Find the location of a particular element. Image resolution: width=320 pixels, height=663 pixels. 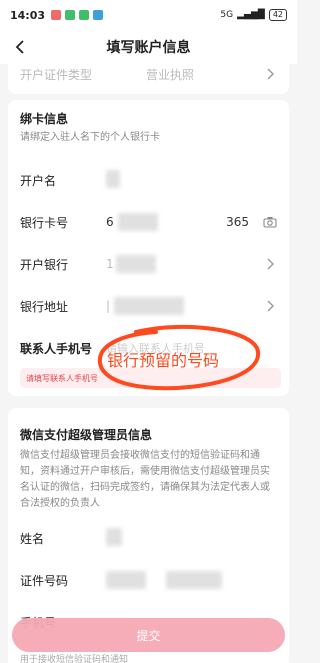

bank-name-value: 1 is located at coordinates (184, 264).